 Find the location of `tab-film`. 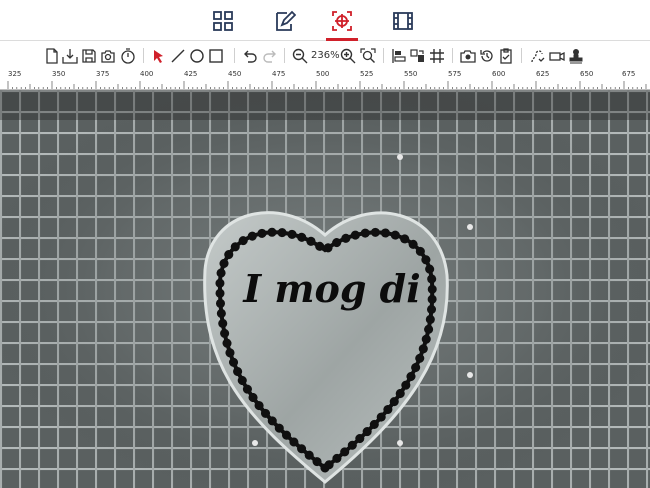

tab-film is located at coordinates (403, 20).